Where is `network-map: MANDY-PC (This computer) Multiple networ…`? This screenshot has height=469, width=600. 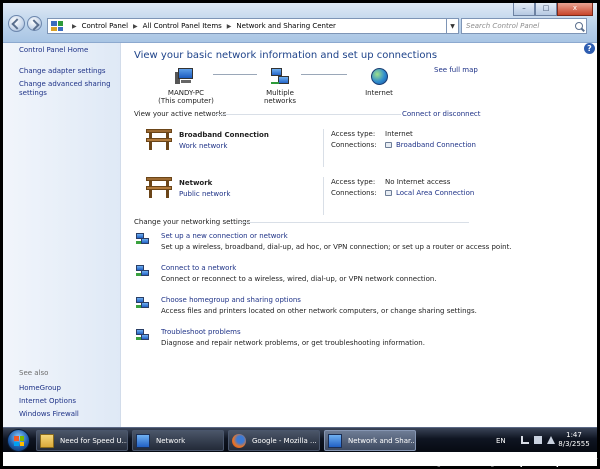 network-map: MANDY-PC (This computer) Multiple networ… is located at coordinates (281, 90).